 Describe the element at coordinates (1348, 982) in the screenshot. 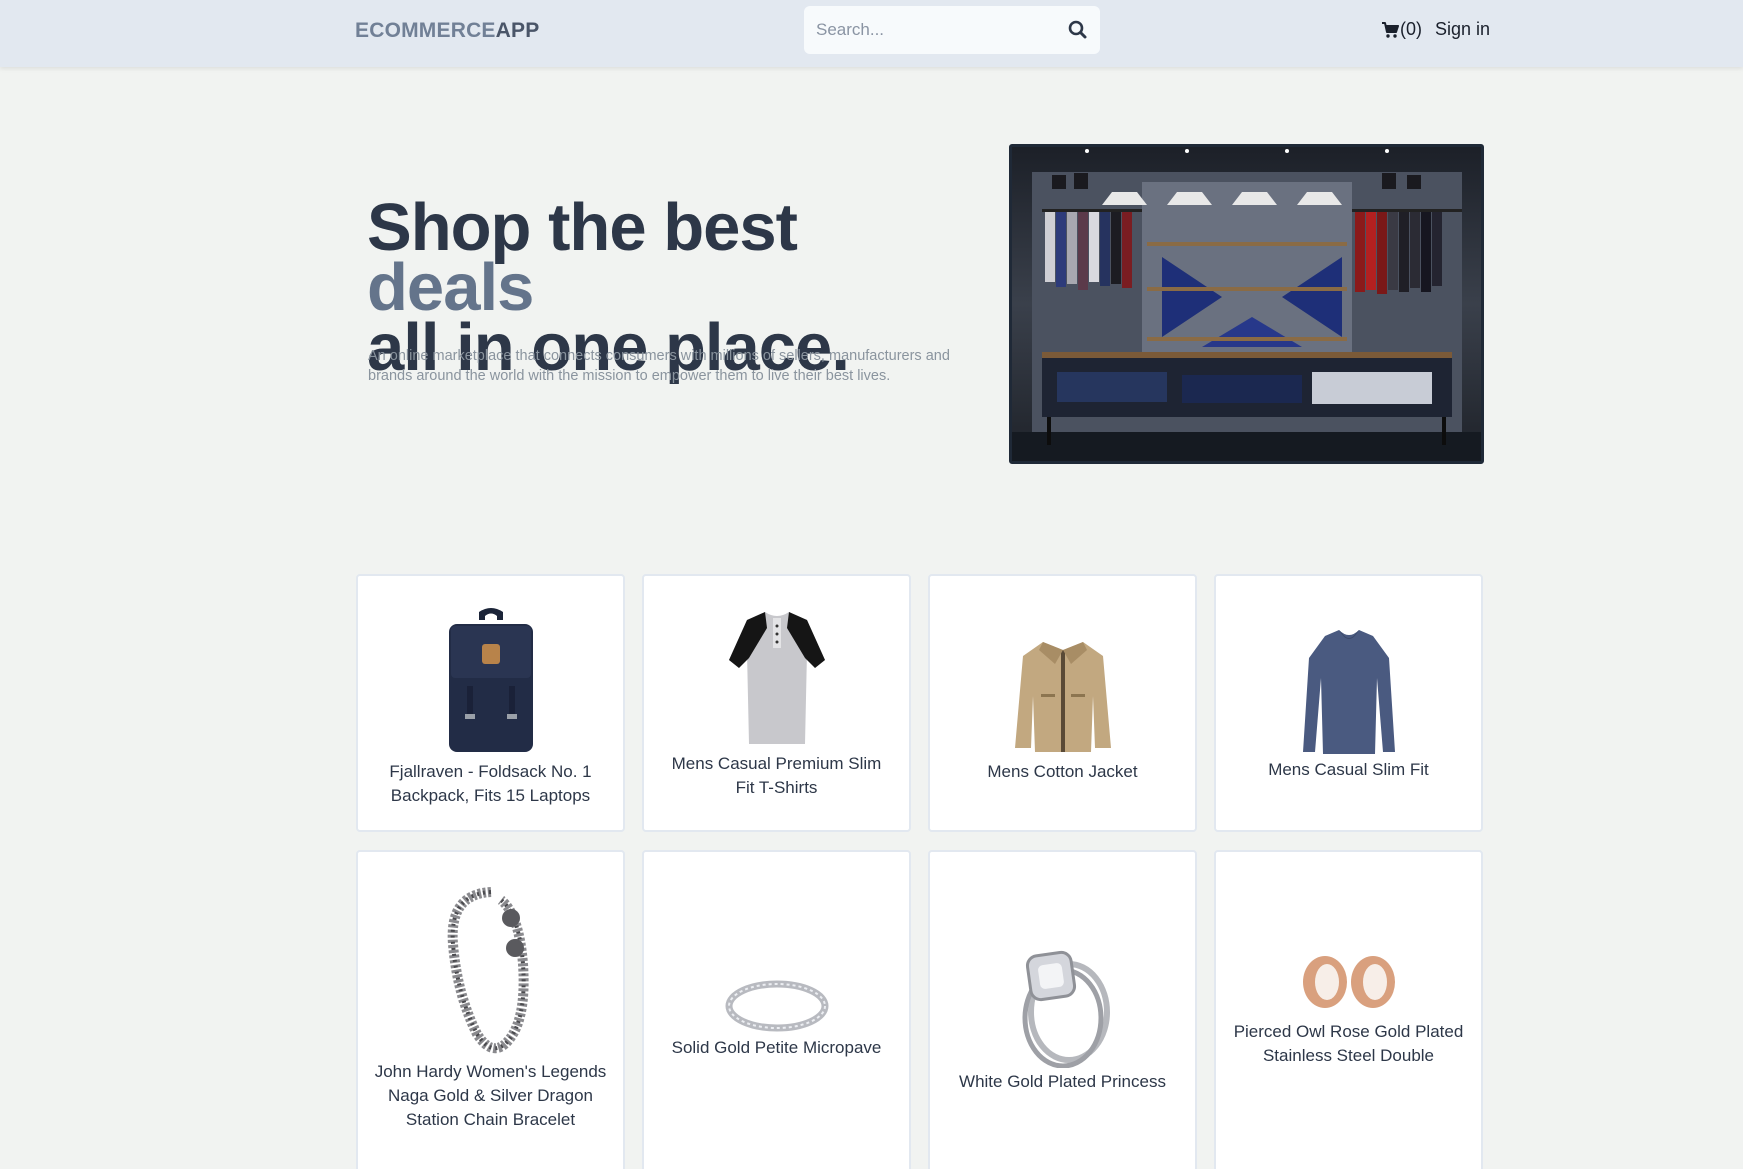

I see `ear-plugs-icon` at that location.